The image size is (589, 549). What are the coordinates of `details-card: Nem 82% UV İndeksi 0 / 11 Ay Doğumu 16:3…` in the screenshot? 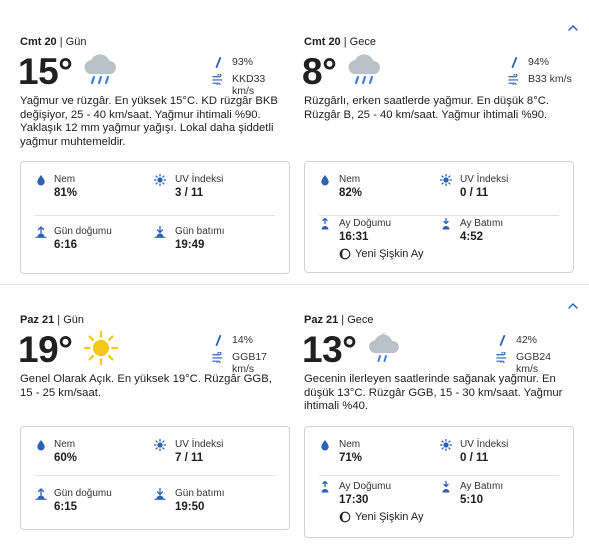 It's located at (439, 217).